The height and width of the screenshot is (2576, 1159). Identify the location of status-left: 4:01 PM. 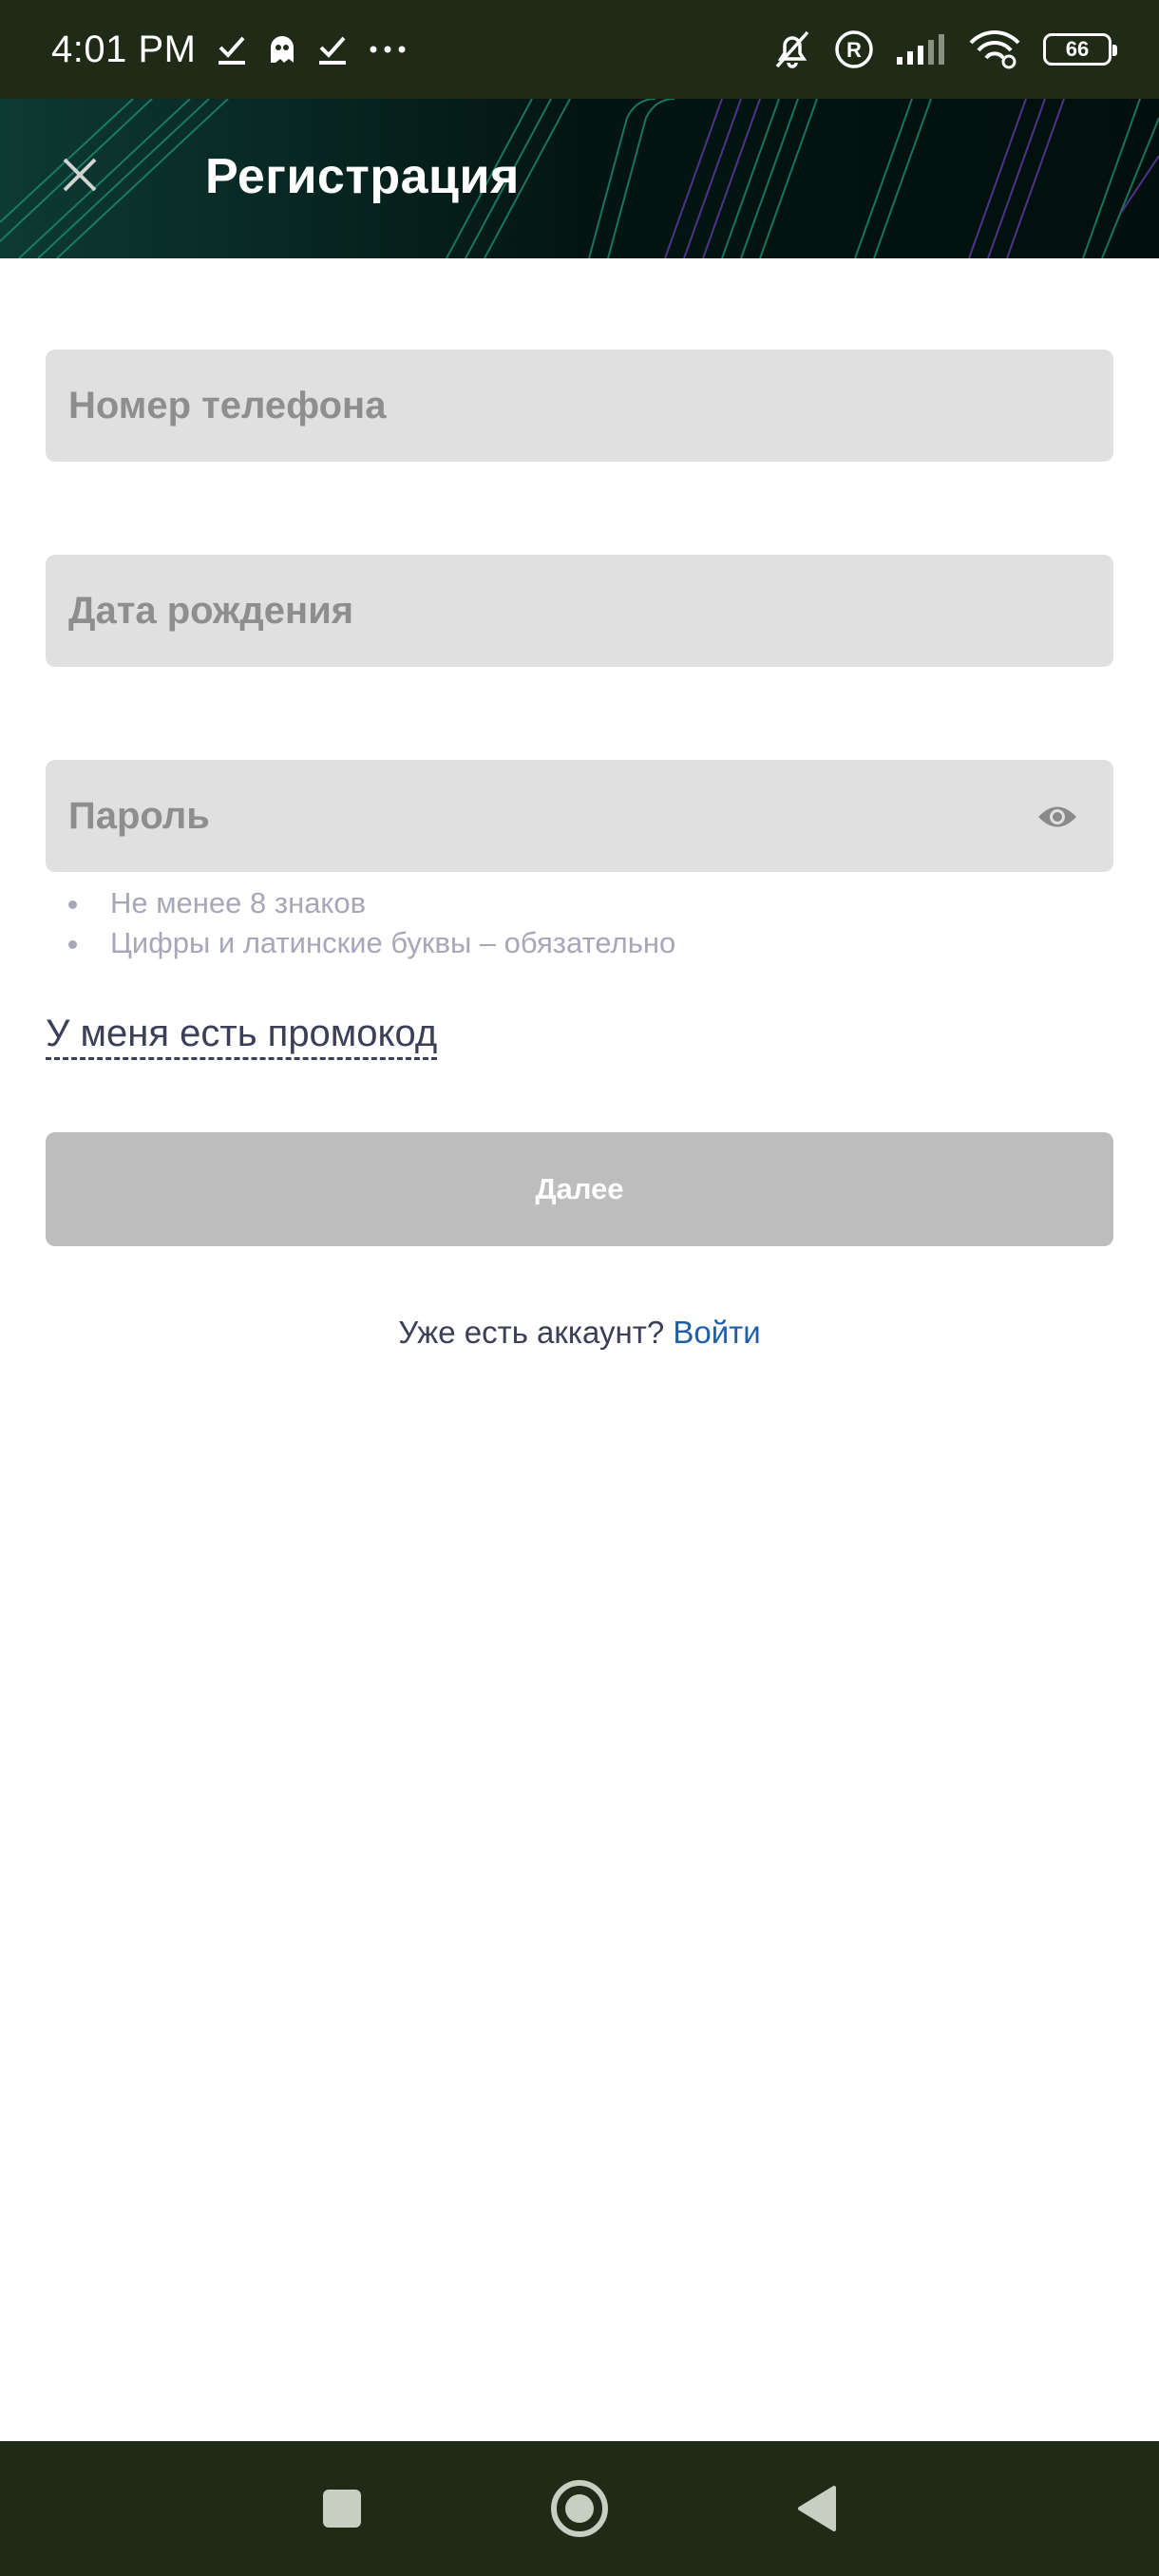
(229, 49).